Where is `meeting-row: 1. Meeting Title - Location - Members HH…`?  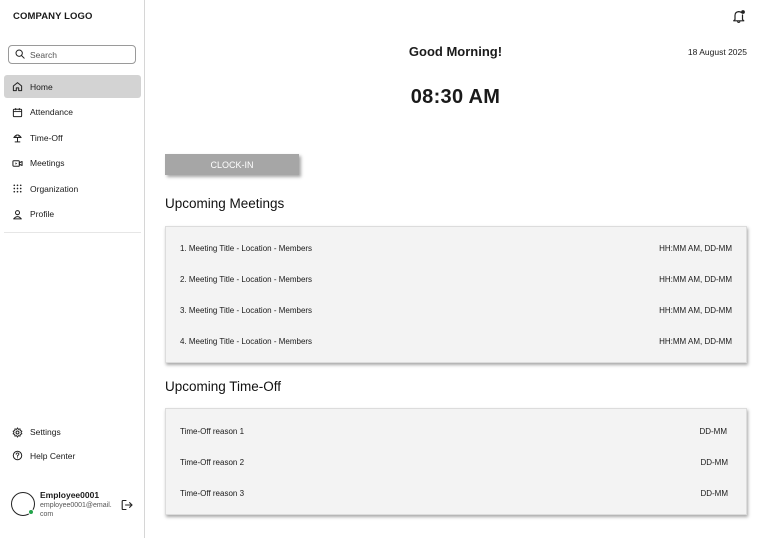
meeting-row: 1. Meeting Title - Location - Members HH… is located at coordinates (456, 248).